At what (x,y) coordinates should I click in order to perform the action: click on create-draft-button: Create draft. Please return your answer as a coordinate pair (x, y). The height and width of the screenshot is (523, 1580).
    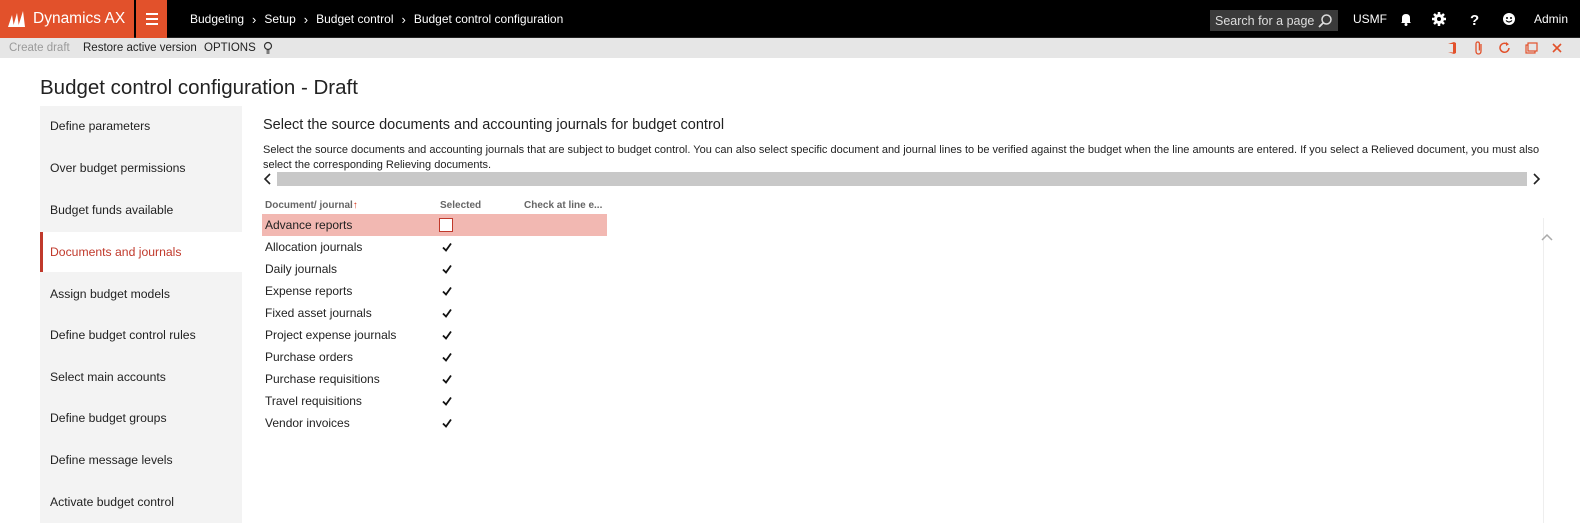
    Looking at the image, I should click on (39, 48).